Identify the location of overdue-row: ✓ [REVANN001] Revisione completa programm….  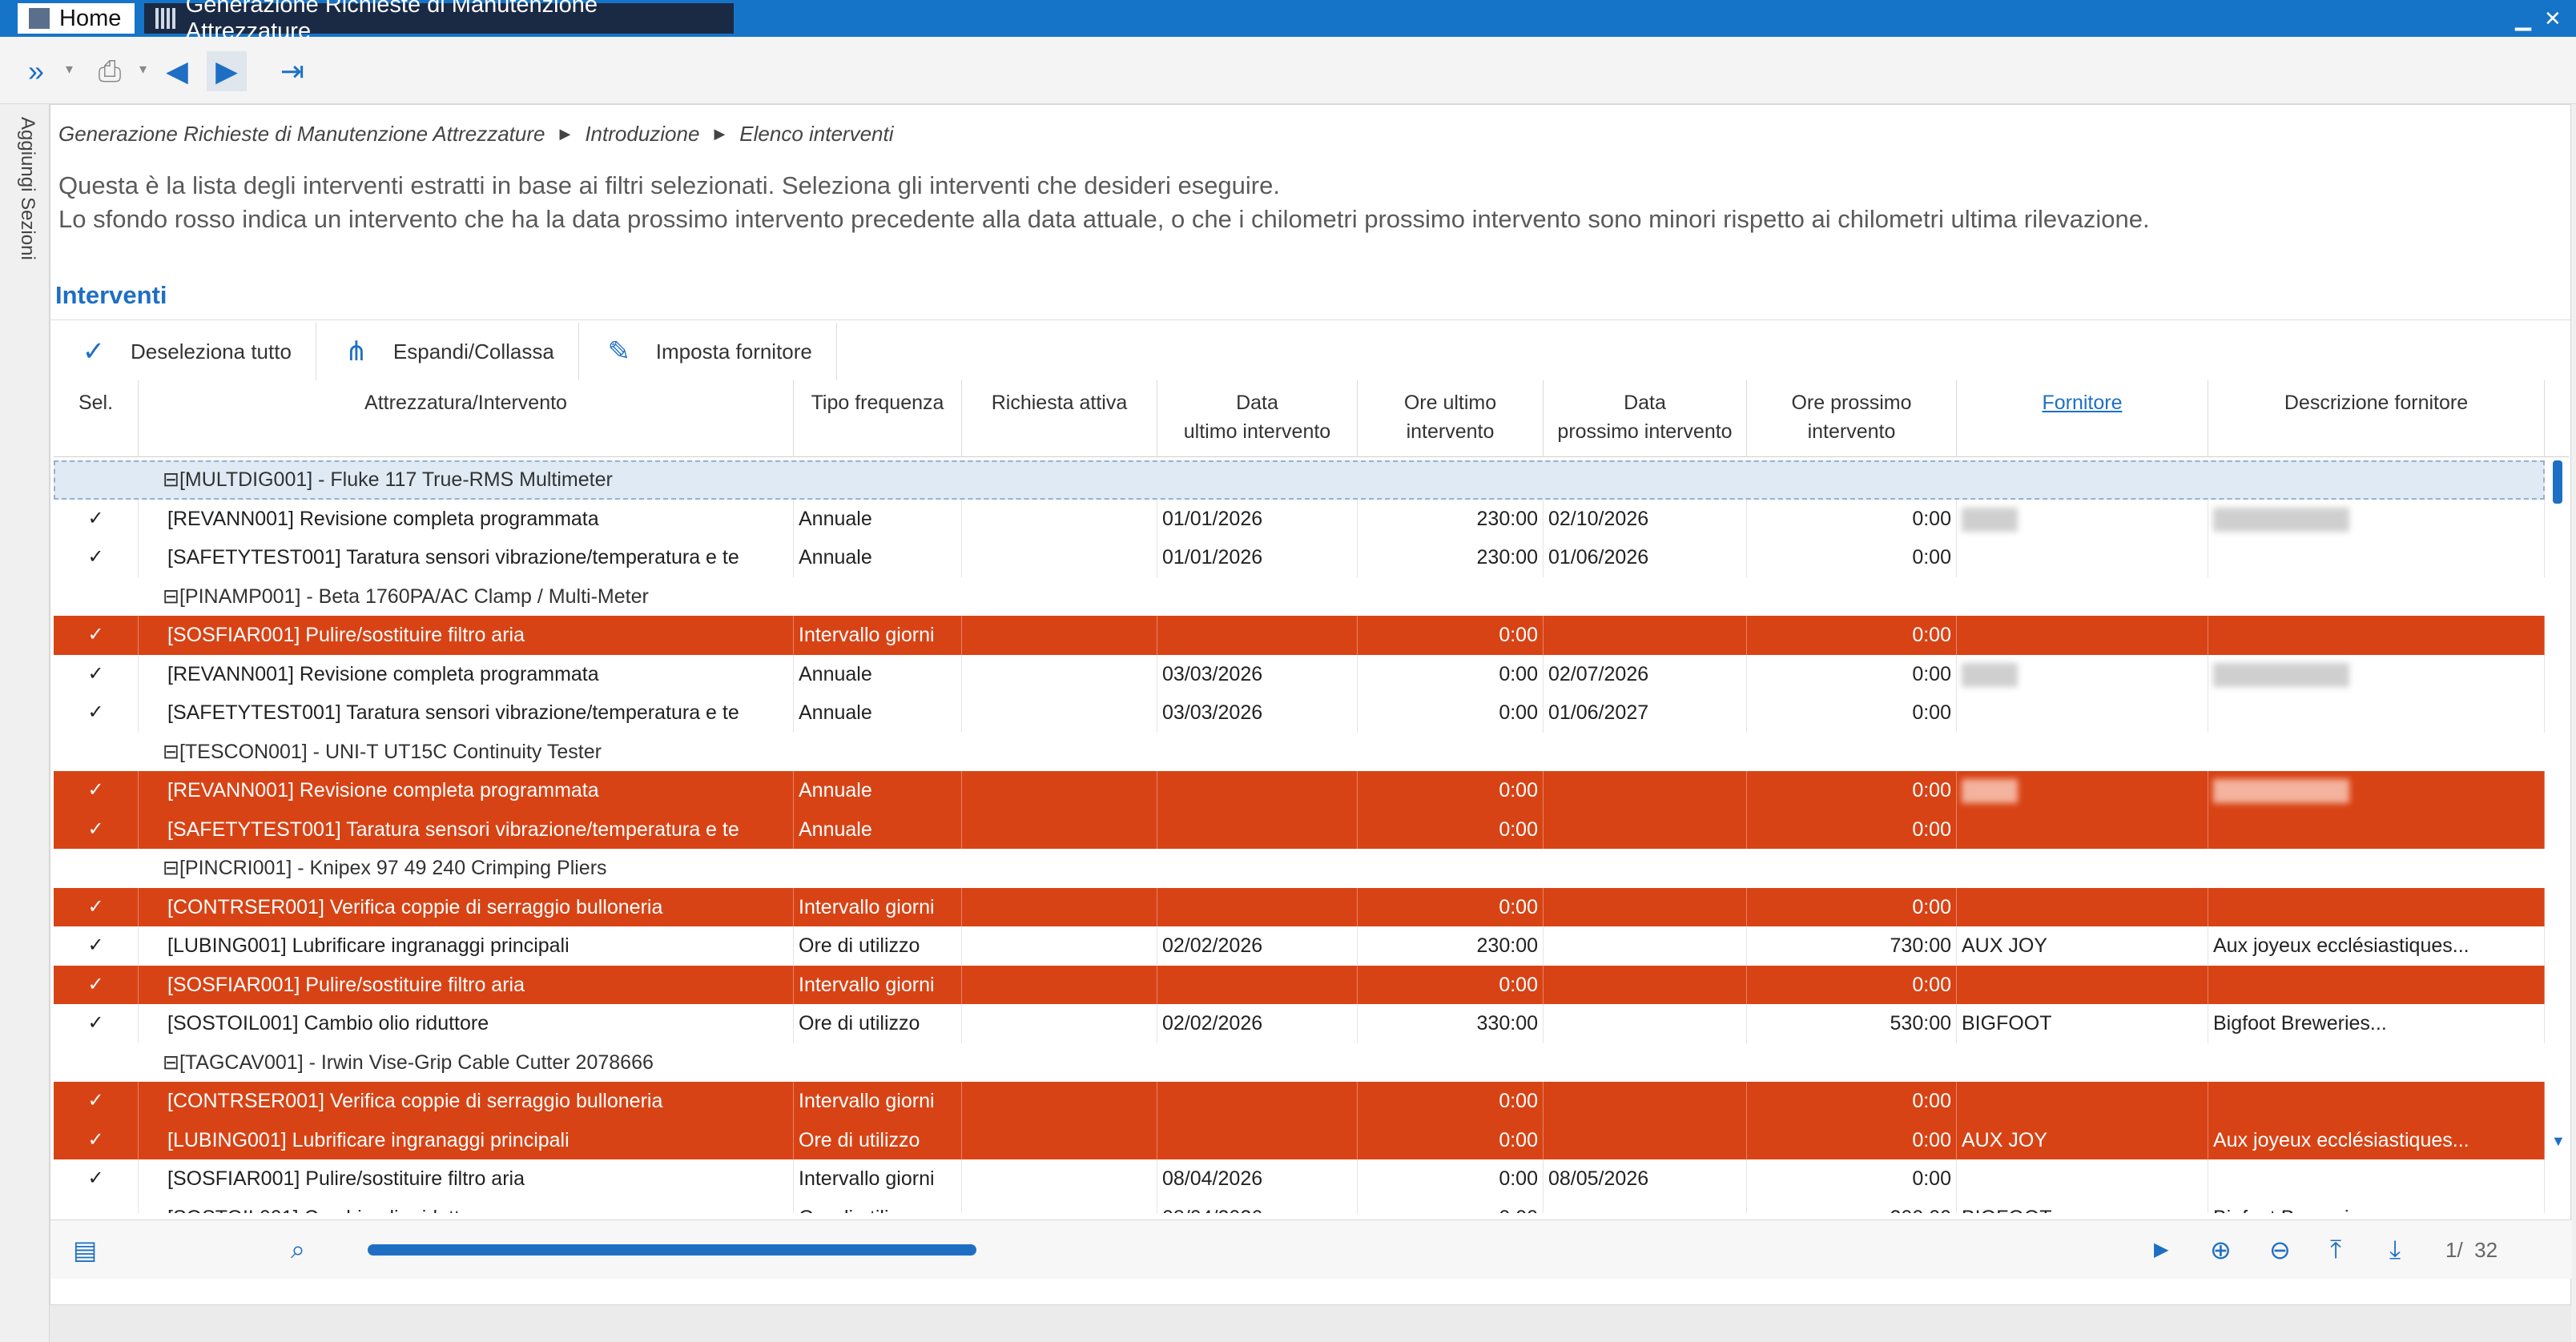
(1299, 790).